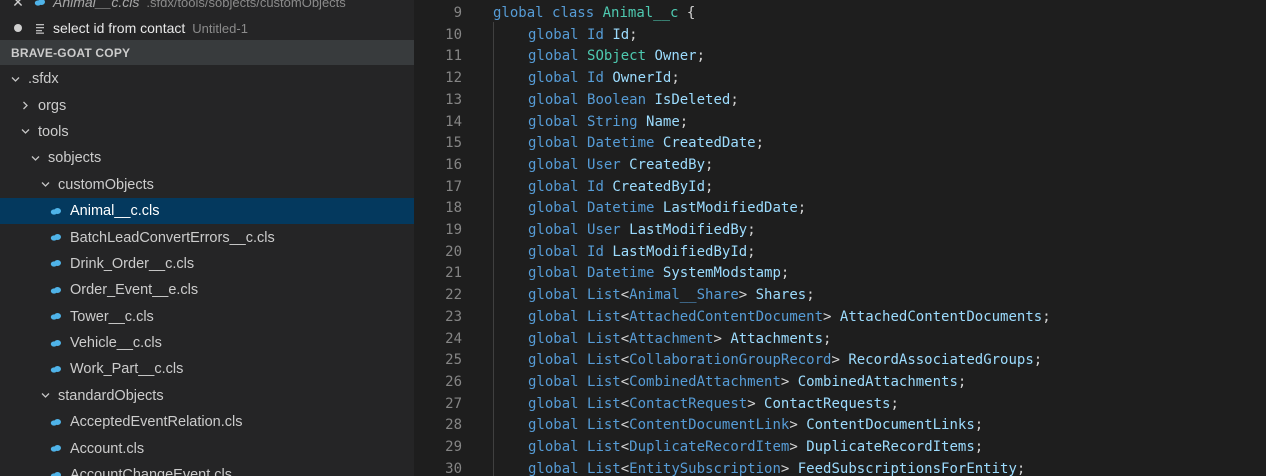  I want to click on open-editor-name: select id from contact, so click(119, 28).